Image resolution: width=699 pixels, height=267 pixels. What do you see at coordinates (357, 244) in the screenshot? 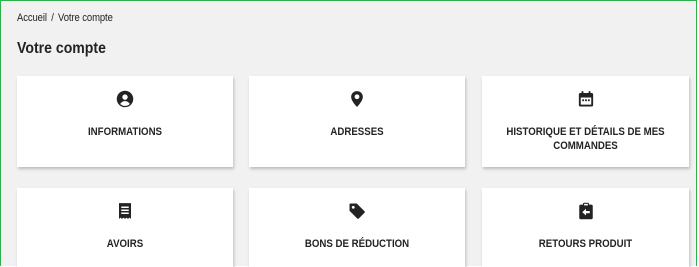
I see `account-card-label: BONS DE RÉDUCTION` at bounding box center [357, 244].